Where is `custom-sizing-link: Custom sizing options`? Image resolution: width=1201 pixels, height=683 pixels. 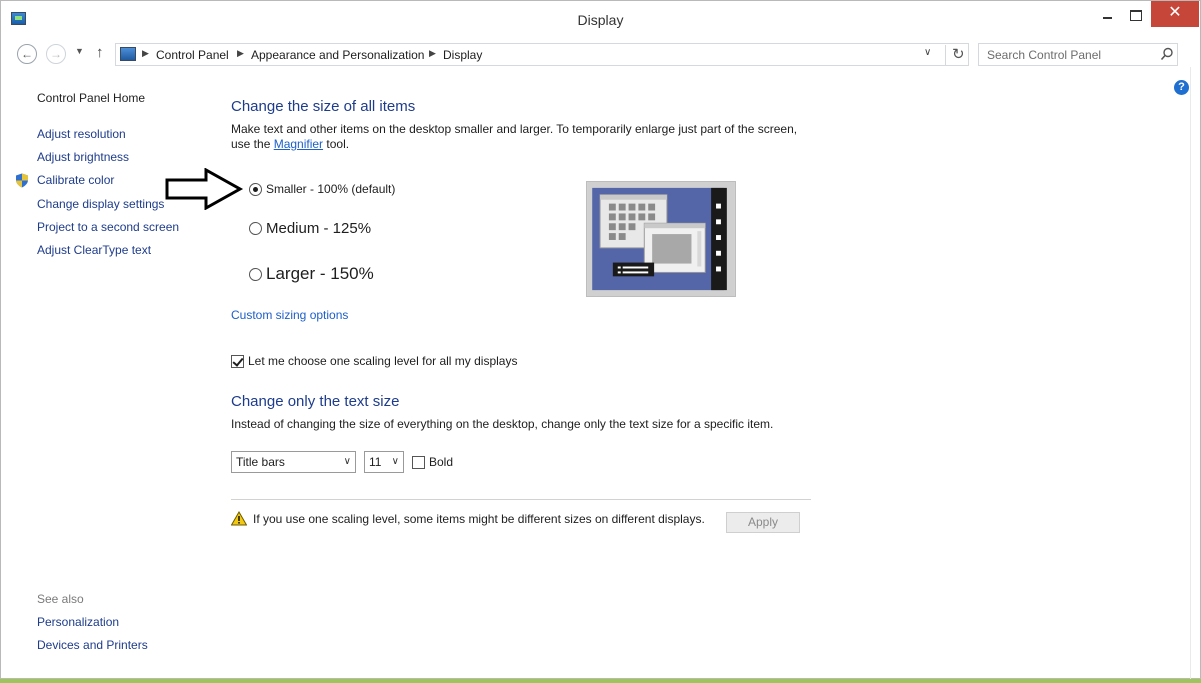 custom-sizing-link: Custom sizing options is located at coordinates (289, 315).